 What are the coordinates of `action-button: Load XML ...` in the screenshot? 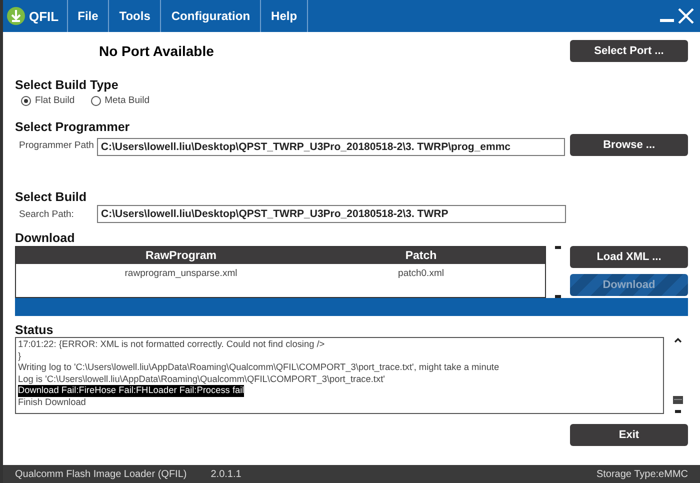 It's located at (629, 257).